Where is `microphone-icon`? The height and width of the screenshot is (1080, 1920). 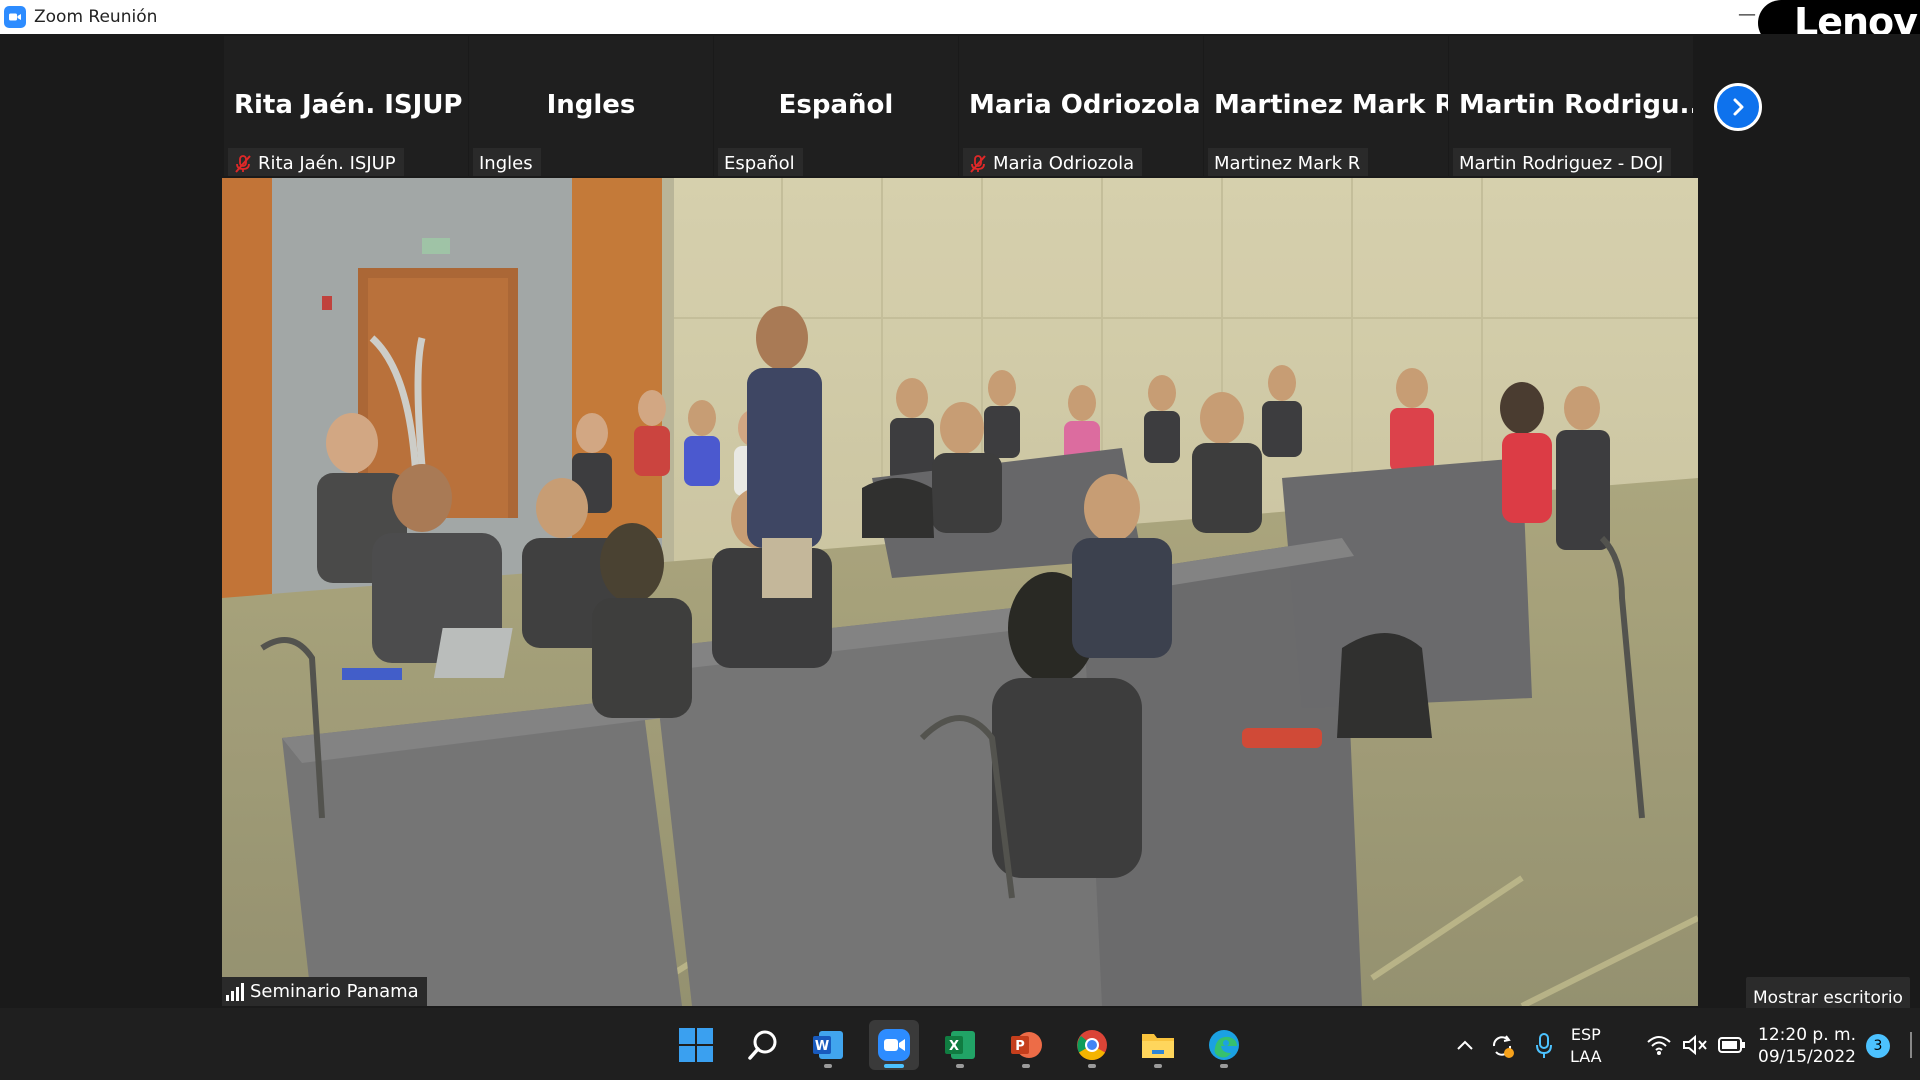
microphone-icon is located at coordinates (1544, 1046).